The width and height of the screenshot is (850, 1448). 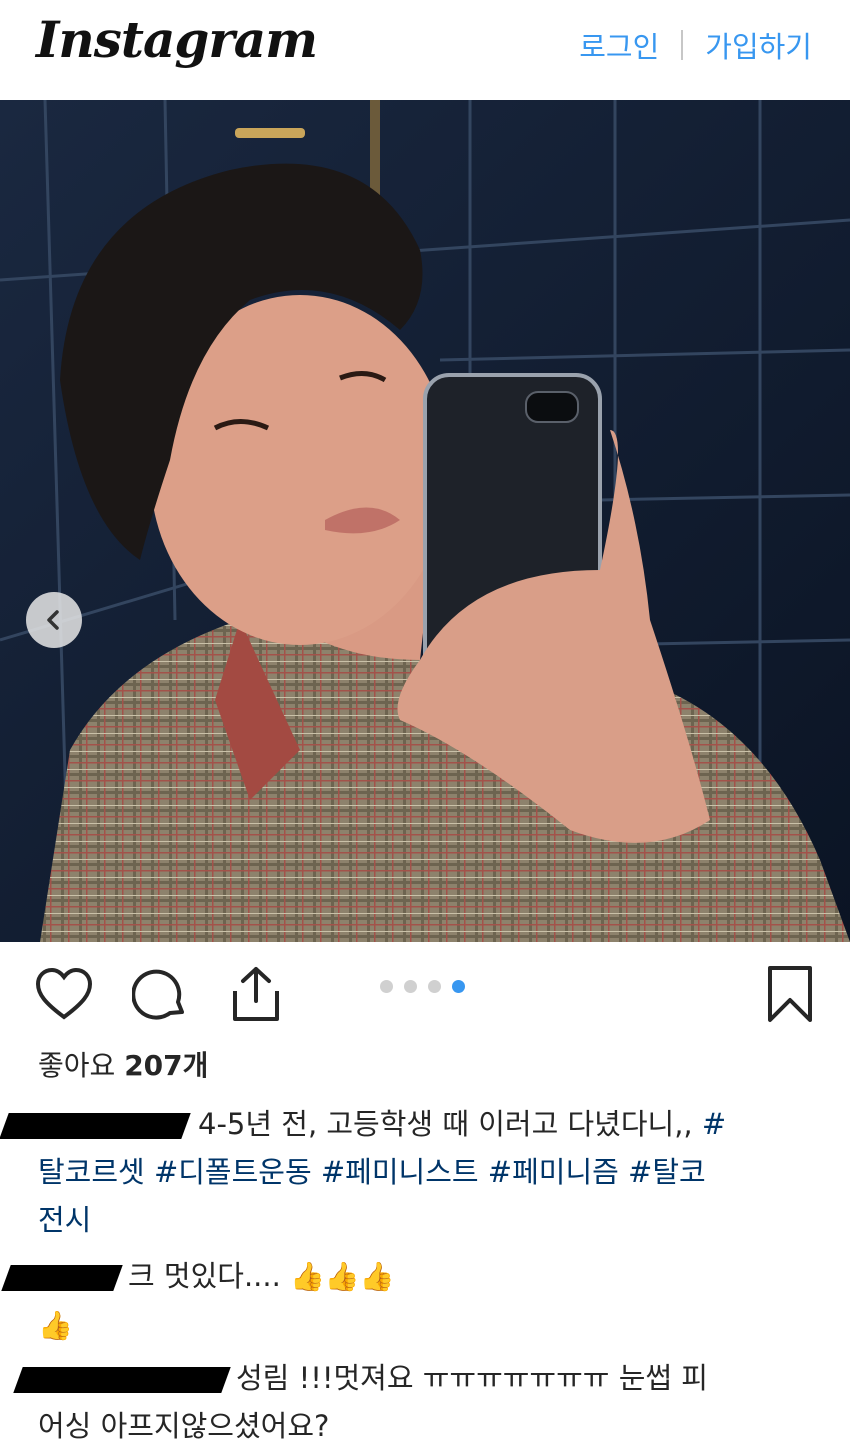 What do you see at coordinates (758, 45) in the screenshot?
I see `signup-link: 가입하기` at bounding box center [758, 45].